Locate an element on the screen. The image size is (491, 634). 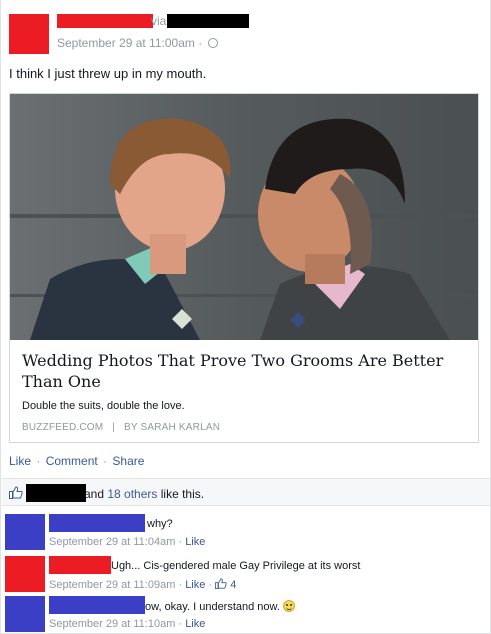
smiley-emoticon-icon is located at coordinates (289, 606).